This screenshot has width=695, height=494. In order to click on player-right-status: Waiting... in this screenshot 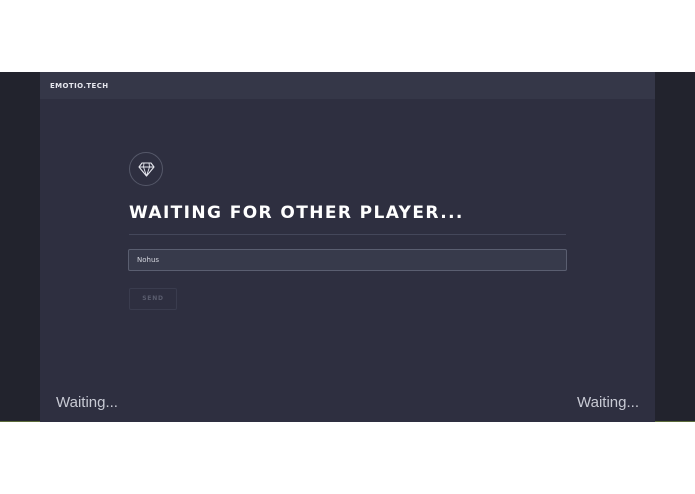, I will do `click(608, 402)`.